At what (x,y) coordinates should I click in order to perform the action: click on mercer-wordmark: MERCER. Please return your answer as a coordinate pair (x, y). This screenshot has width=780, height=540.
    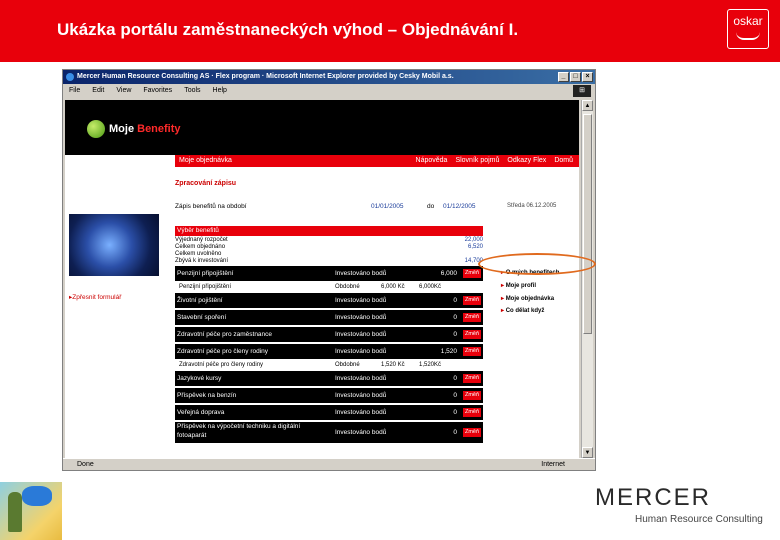
    Looking at the image, I should click on (653, 497).